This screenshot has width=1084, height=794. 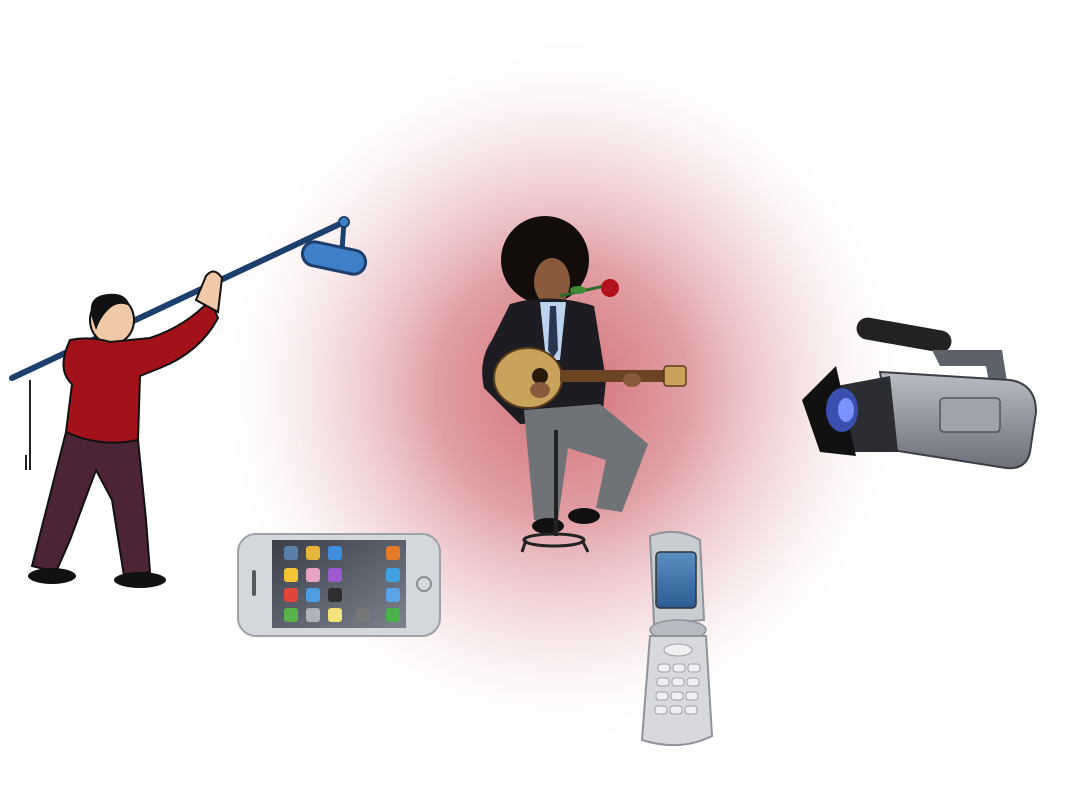 I want to click on smartphone-icon, so click(x=339, y=585).